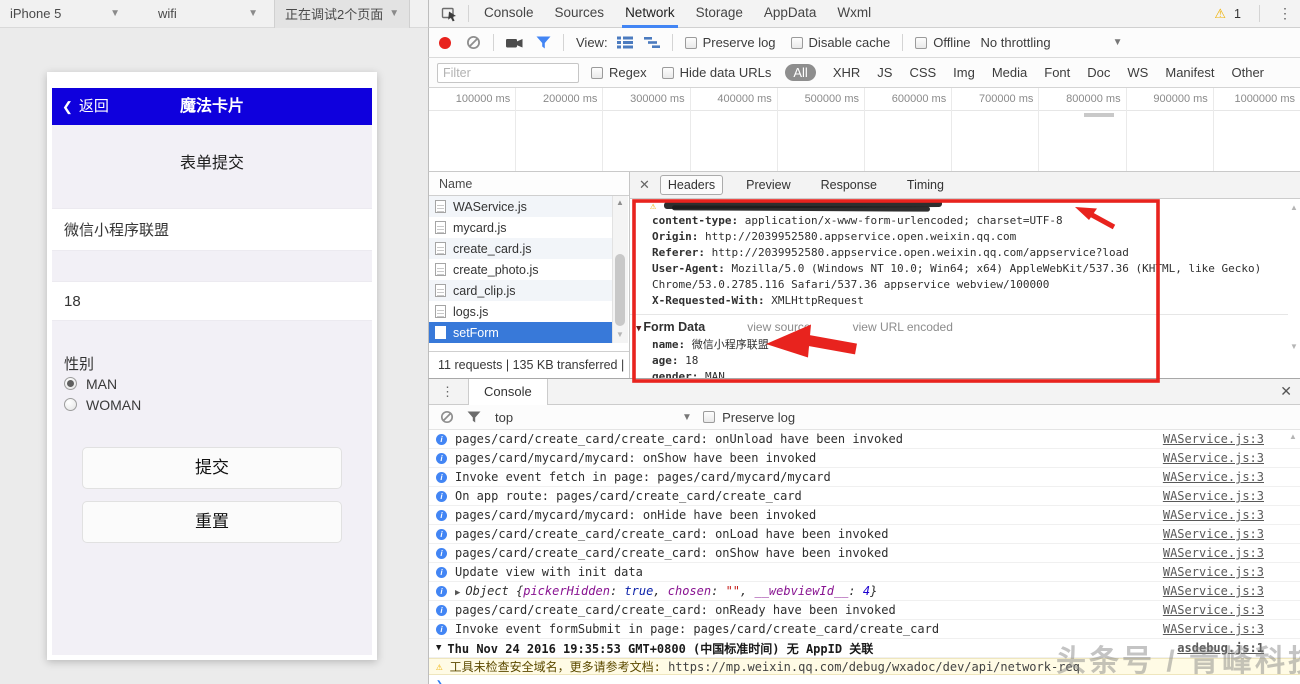 The width and height of the screenshot is (1300, 684). I want to click on clear-icon, so click(473, 42).